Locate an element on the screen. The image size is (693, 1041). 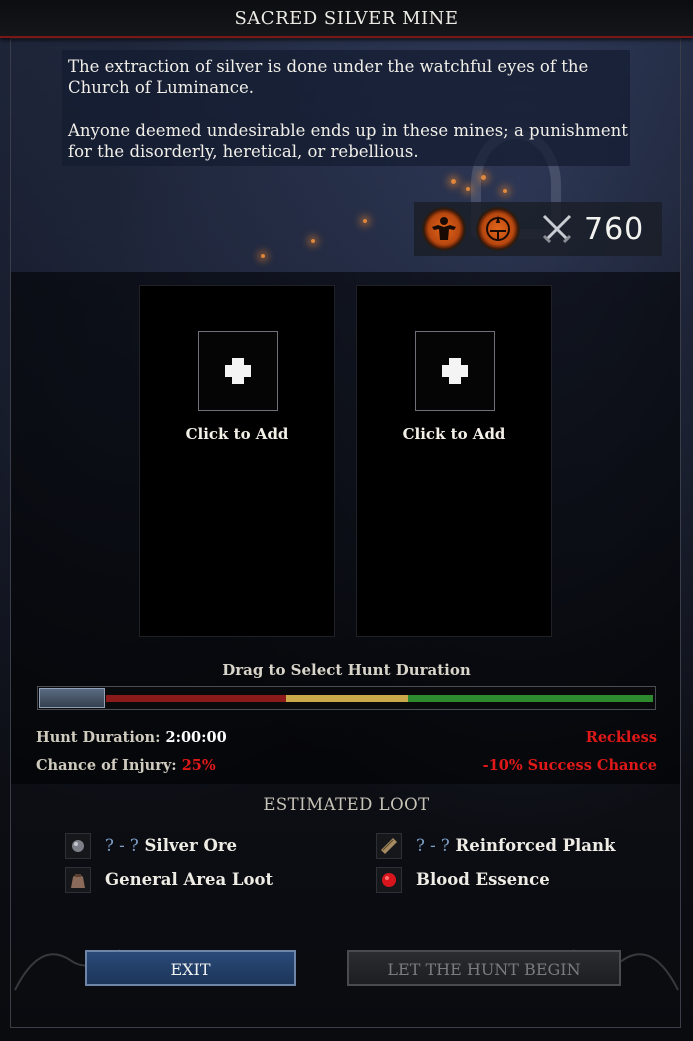
window-title: SACRED SILVER MINE is located at coordinates (346, 18).